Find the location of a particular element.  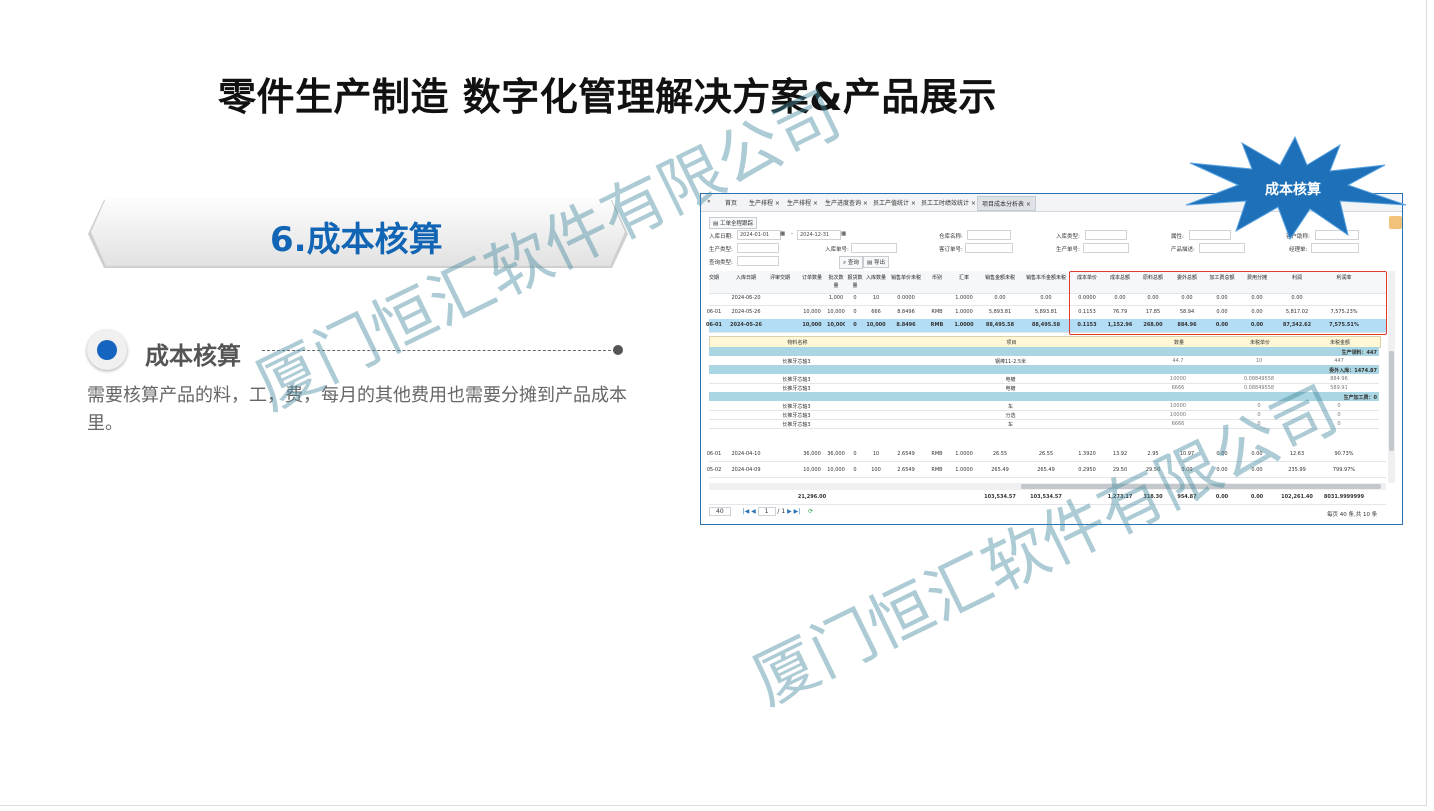

table-cell: RMB is located at coordinates (937, 312).